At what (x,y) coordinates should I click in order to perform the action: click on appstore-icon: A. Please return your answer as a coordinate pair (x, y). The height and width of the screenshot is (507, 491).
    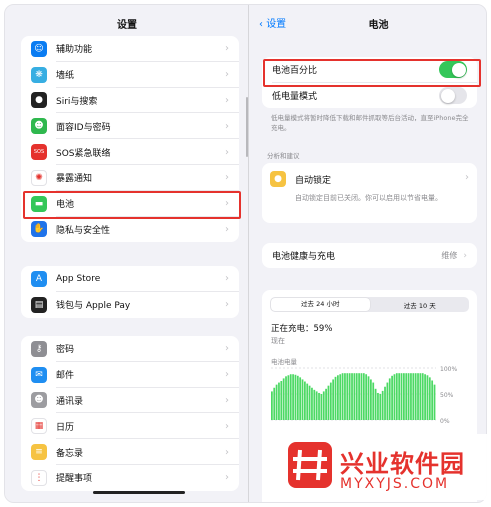
    Looking at the image, I should click on (39, 278).